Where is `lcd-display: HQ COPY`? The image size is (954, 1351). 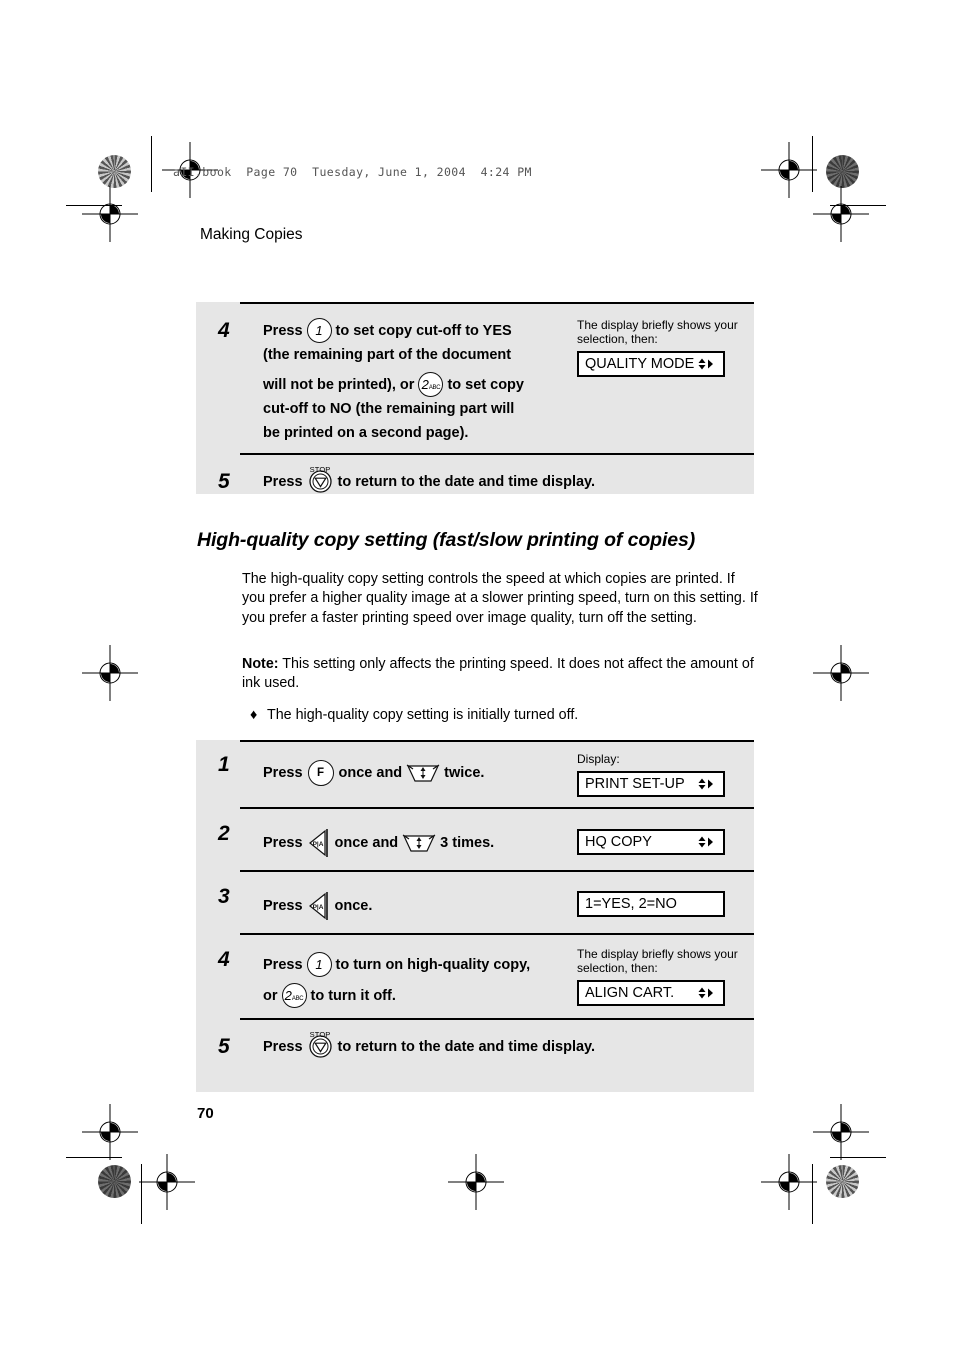
lcd-display: HQ COPY is located at coordinates (651, 842).